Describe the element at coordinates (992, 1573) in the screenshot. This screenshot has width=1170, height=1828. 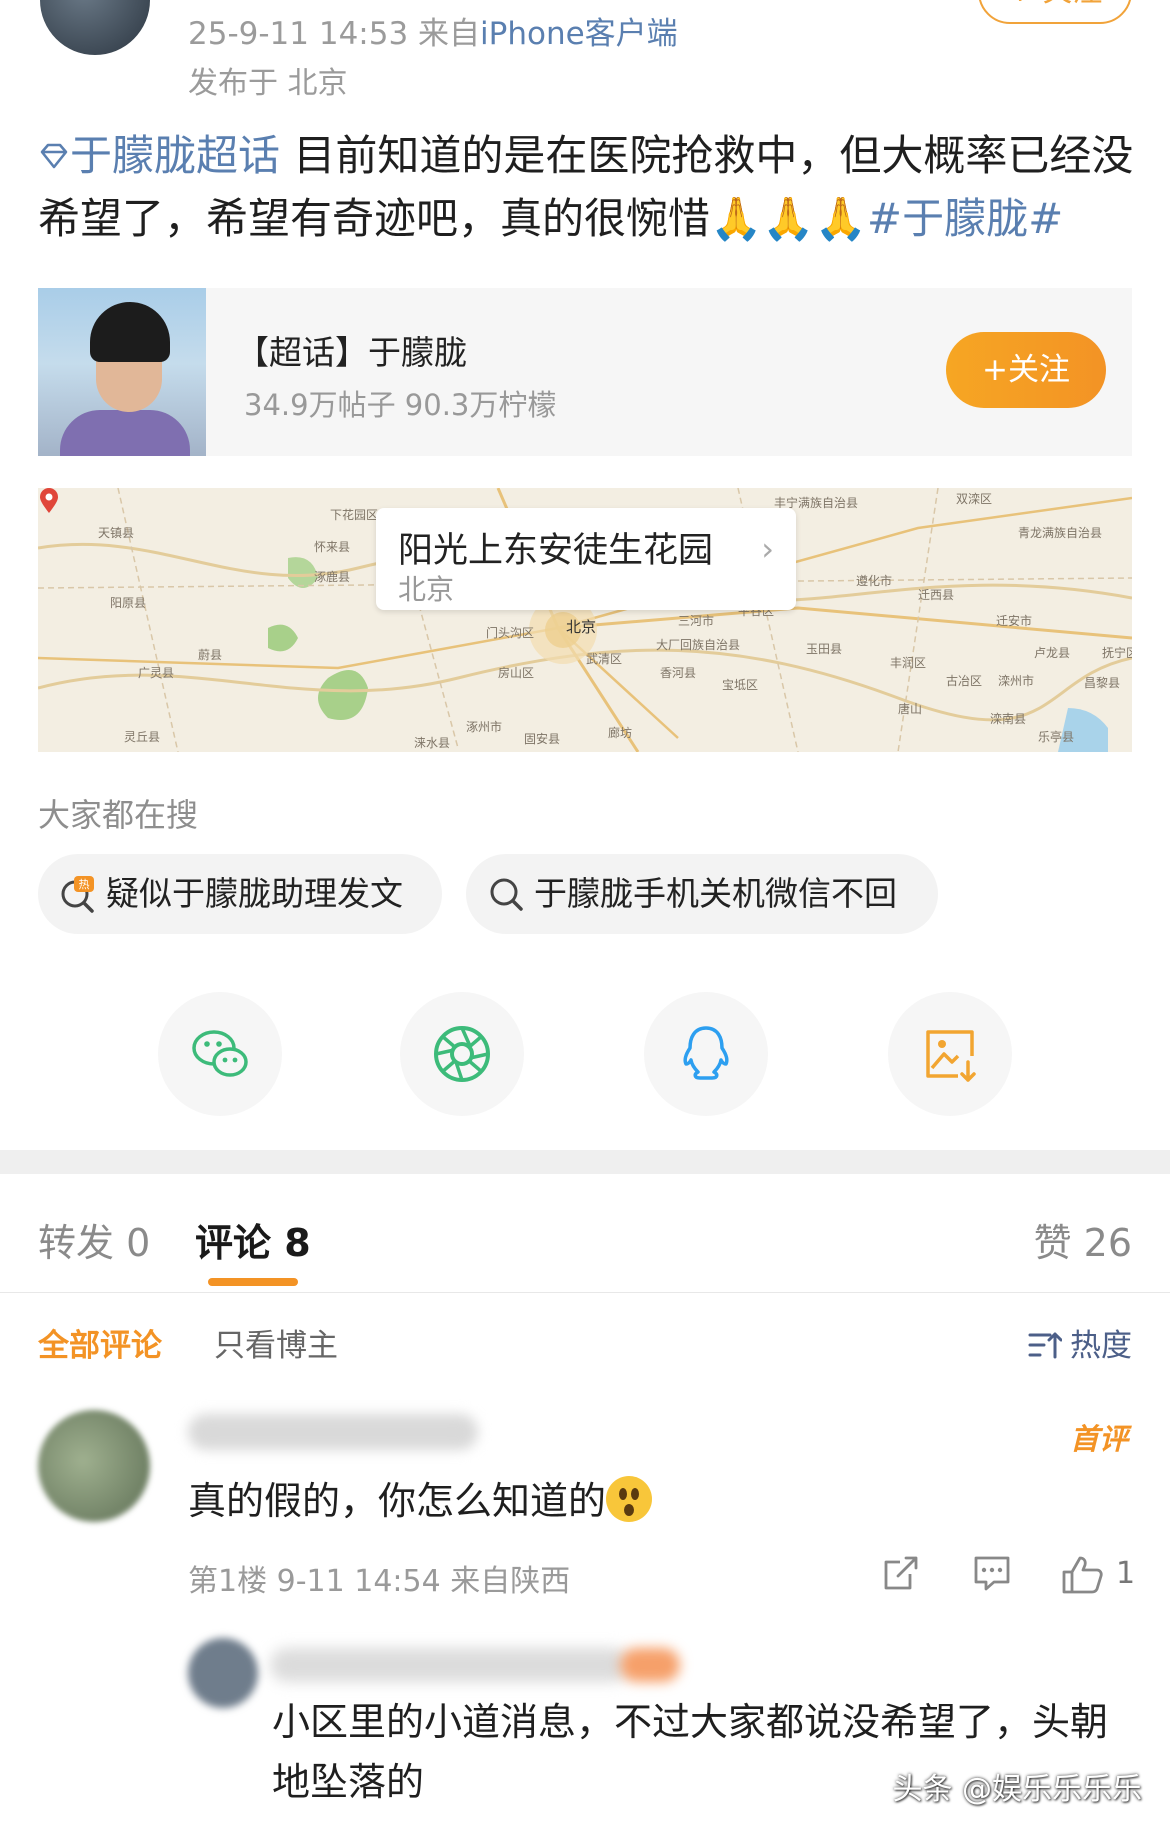
I see `reply-comment-icon` at that location.